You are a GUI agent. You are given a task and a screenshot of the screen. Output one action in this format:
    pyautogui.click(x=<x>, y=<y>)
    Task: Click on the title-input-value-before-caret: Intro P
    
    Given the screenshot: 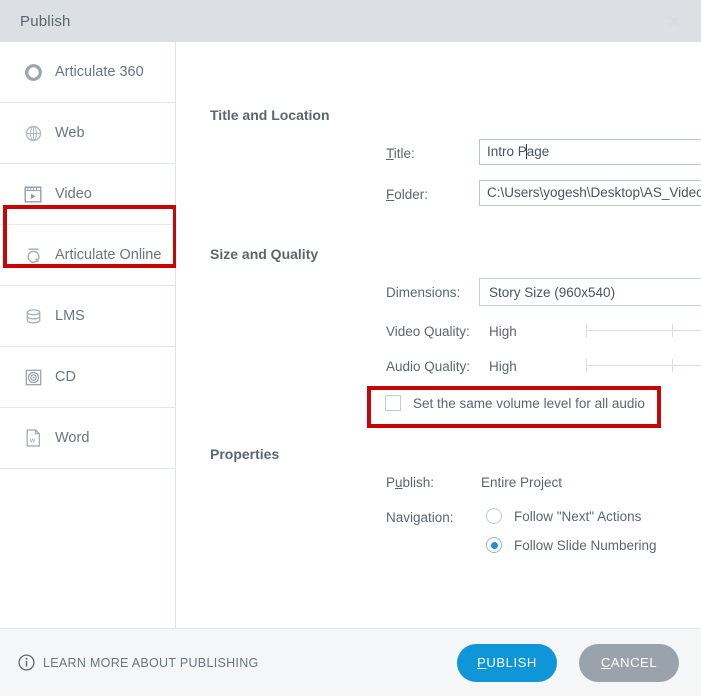 What is the action you would take?
    pyautogui.click(x=507, y=151)
    